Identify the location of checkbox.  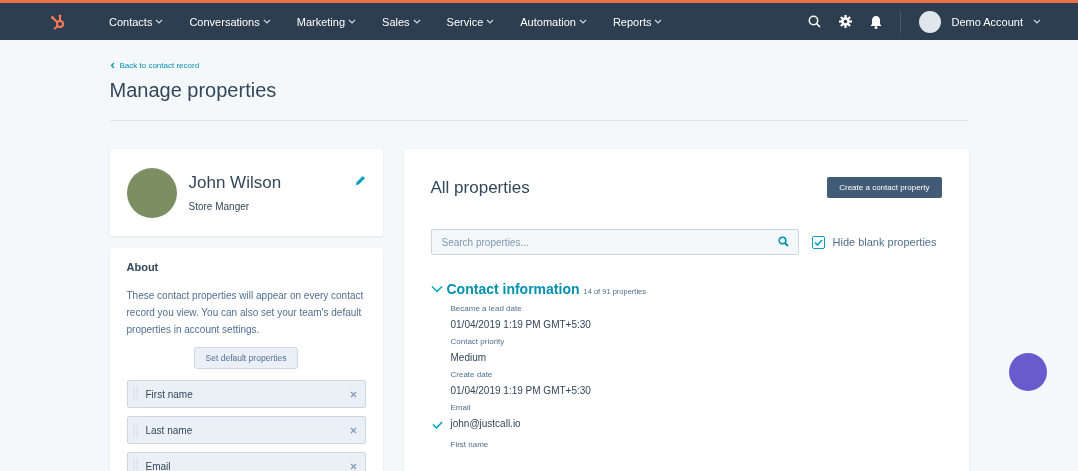
(818, 242).